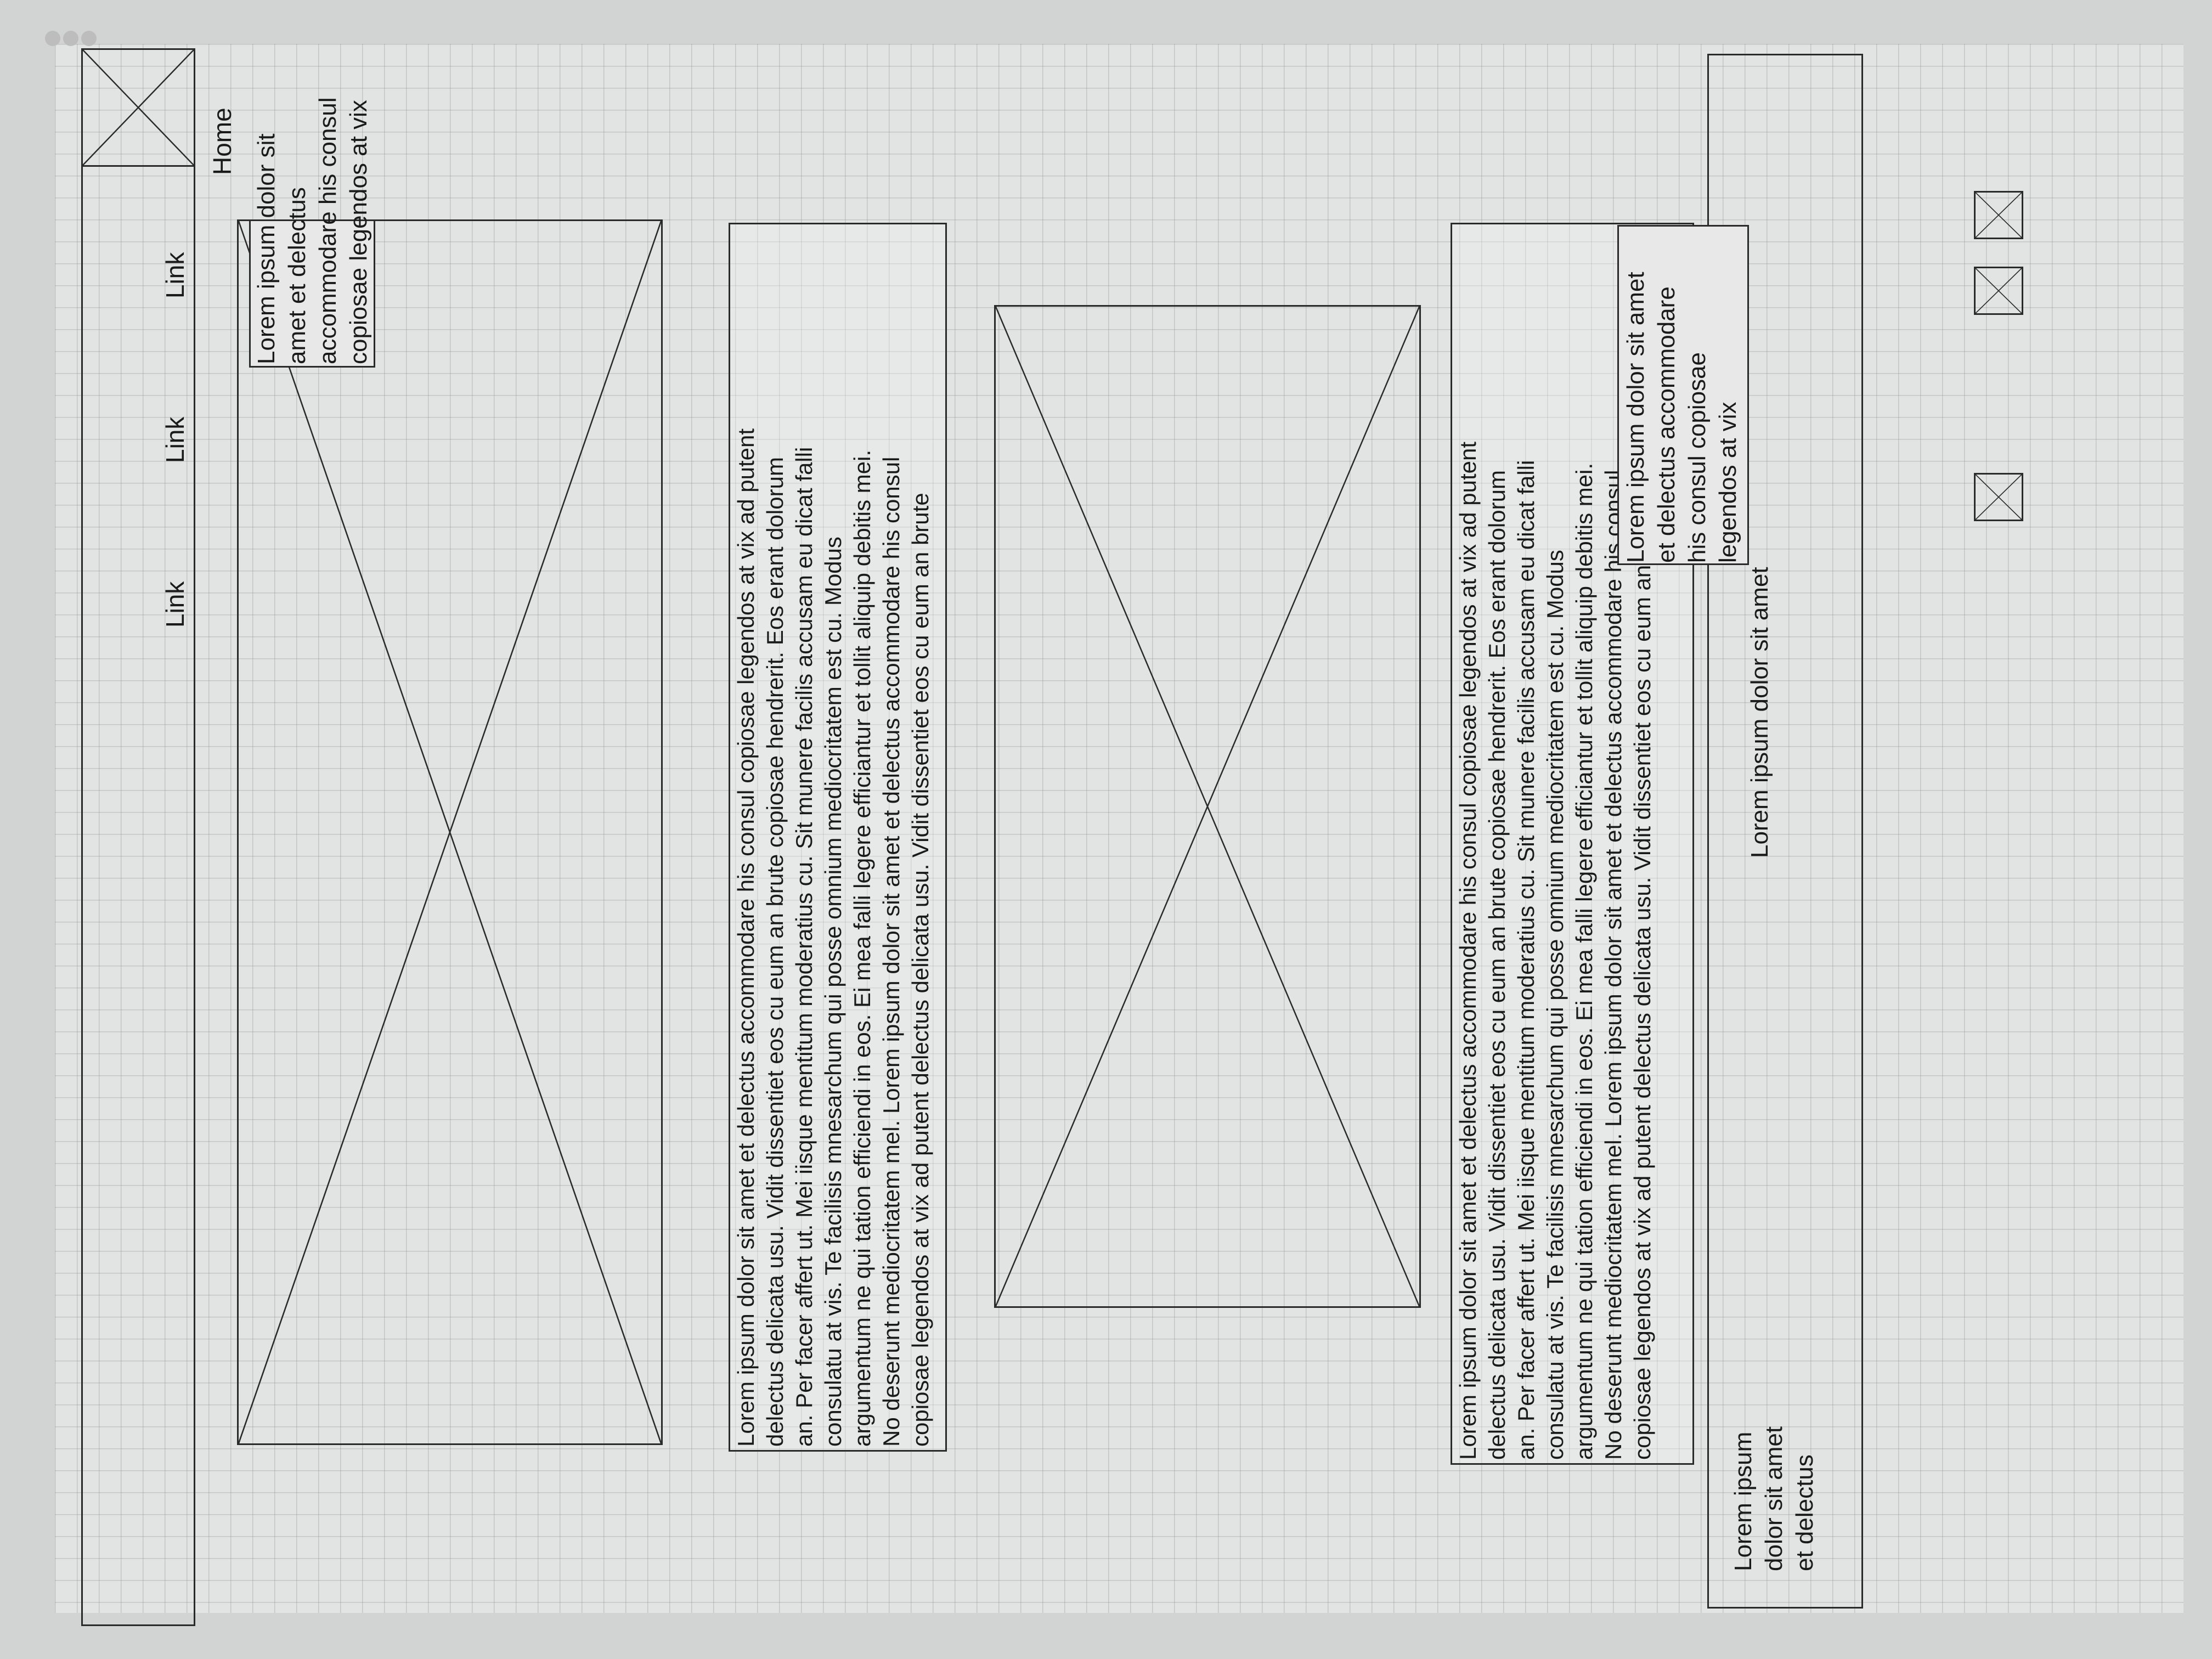  I want to click on logo-placeholder, so click(138, 108).